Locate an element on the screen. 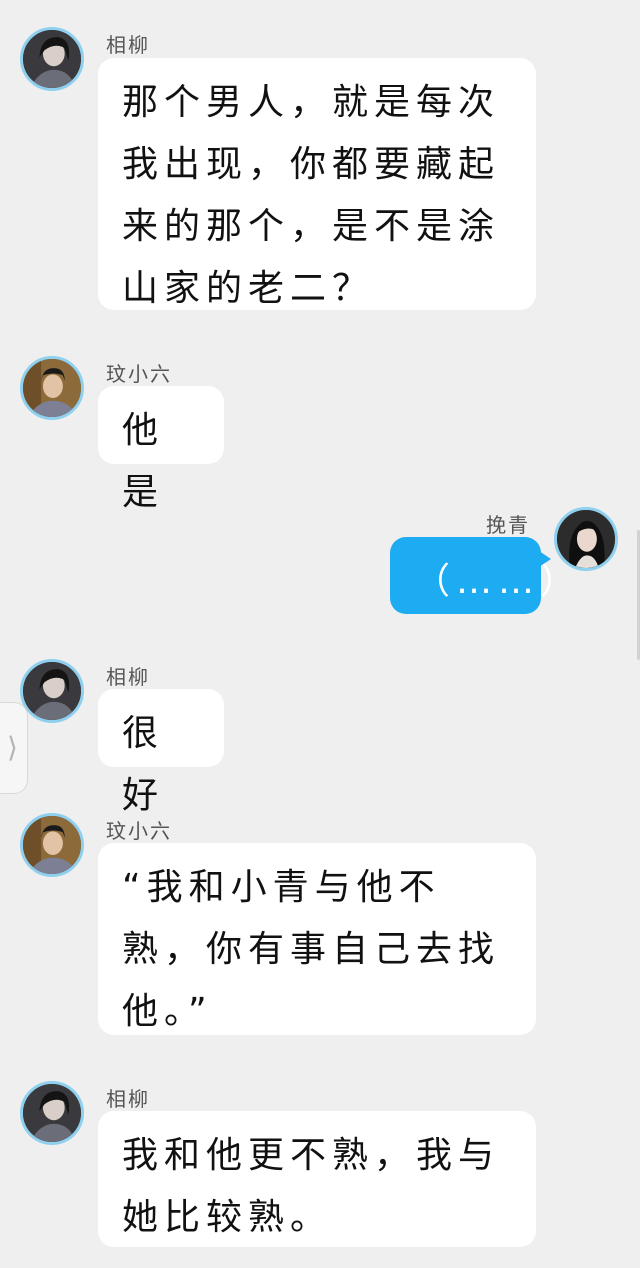  message-bubble: “我和小青与他不熟，你有事自己去找他。” is located at coordinates (317, 939).